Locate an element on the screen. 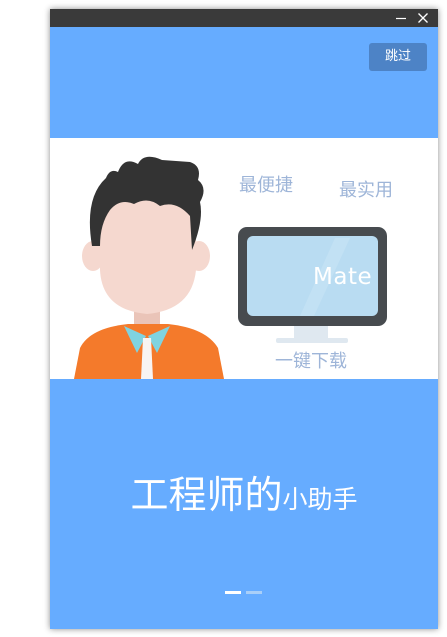 Image resolution: width=447 pixels, height=637 pixels. tagline: 工程师的小助手 is located at coordinates (244, 491).